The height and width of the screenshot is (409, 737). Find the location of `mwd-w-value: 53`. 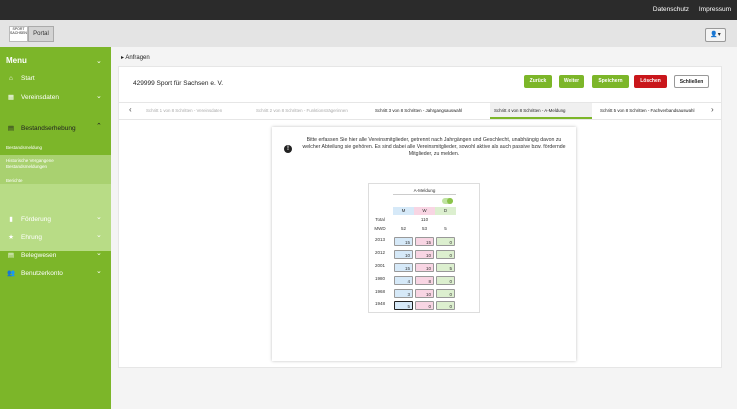

mwd-w-value: 53 is located at coordinates (424, 228).